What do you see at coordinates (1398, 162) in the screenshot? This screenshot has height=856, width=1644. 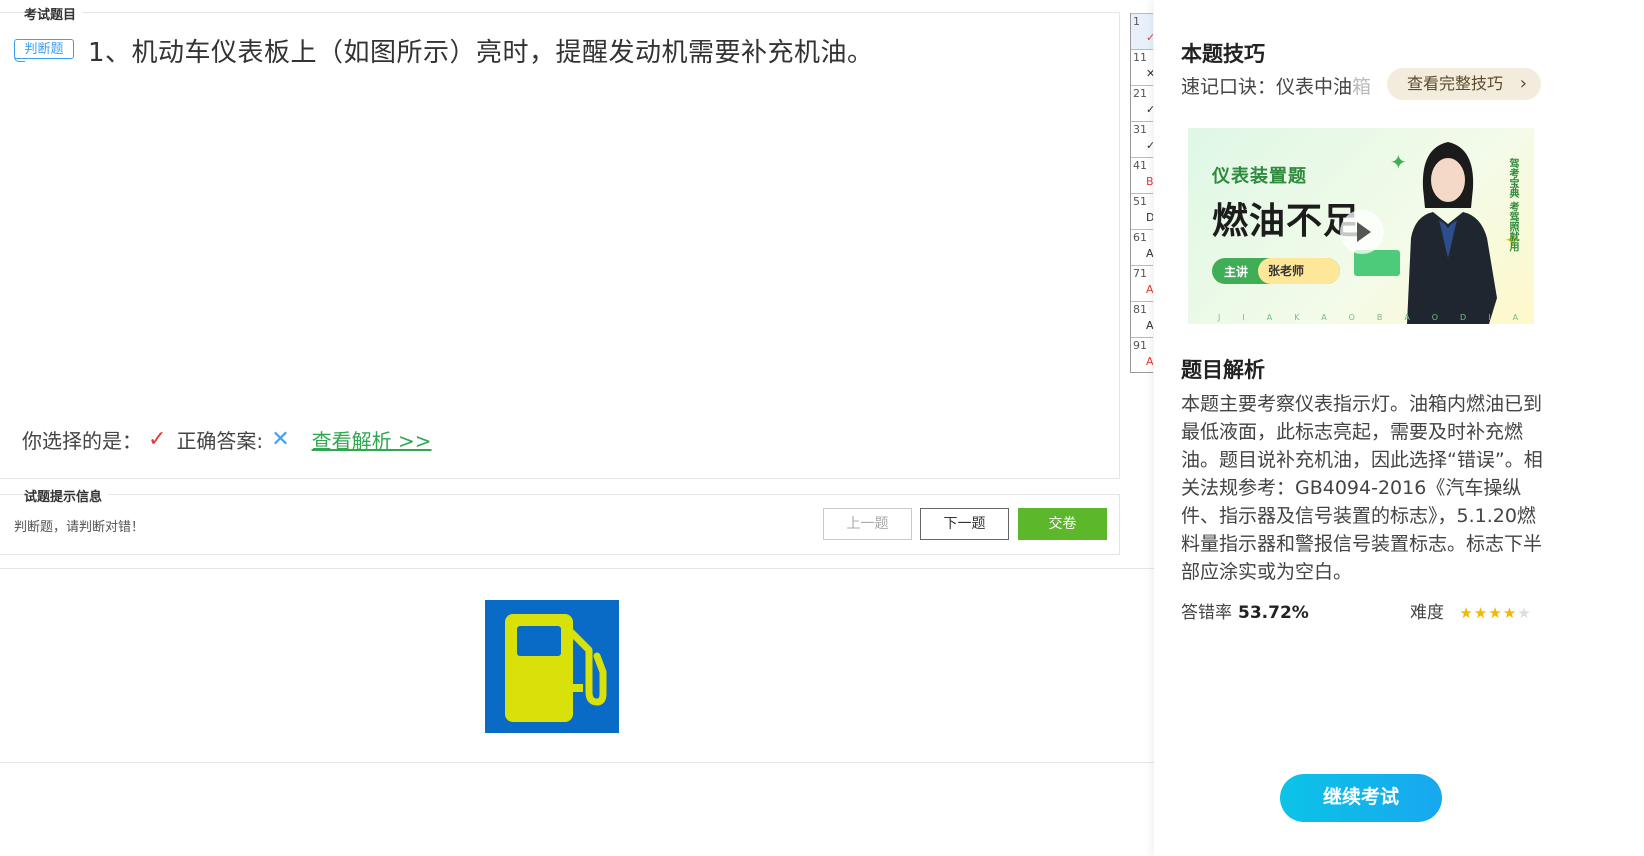 I see `sparkle-icon: ✦` at bounding box center [1398, 162].